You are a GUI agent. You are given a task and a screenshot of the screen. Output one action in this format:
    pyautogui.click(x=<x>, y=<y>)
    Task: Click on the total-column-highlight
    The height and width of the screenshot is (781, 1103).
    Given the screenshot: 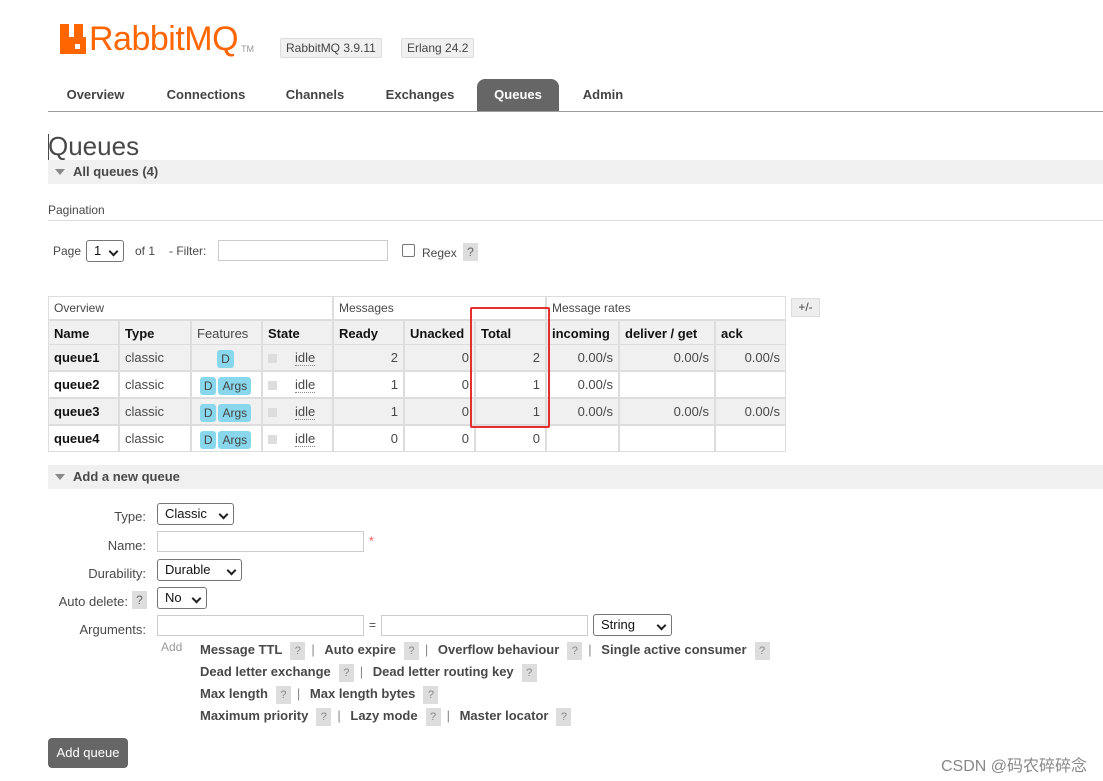 What is the action you would take?
    pyautogui.click(x=510, y=367)
    